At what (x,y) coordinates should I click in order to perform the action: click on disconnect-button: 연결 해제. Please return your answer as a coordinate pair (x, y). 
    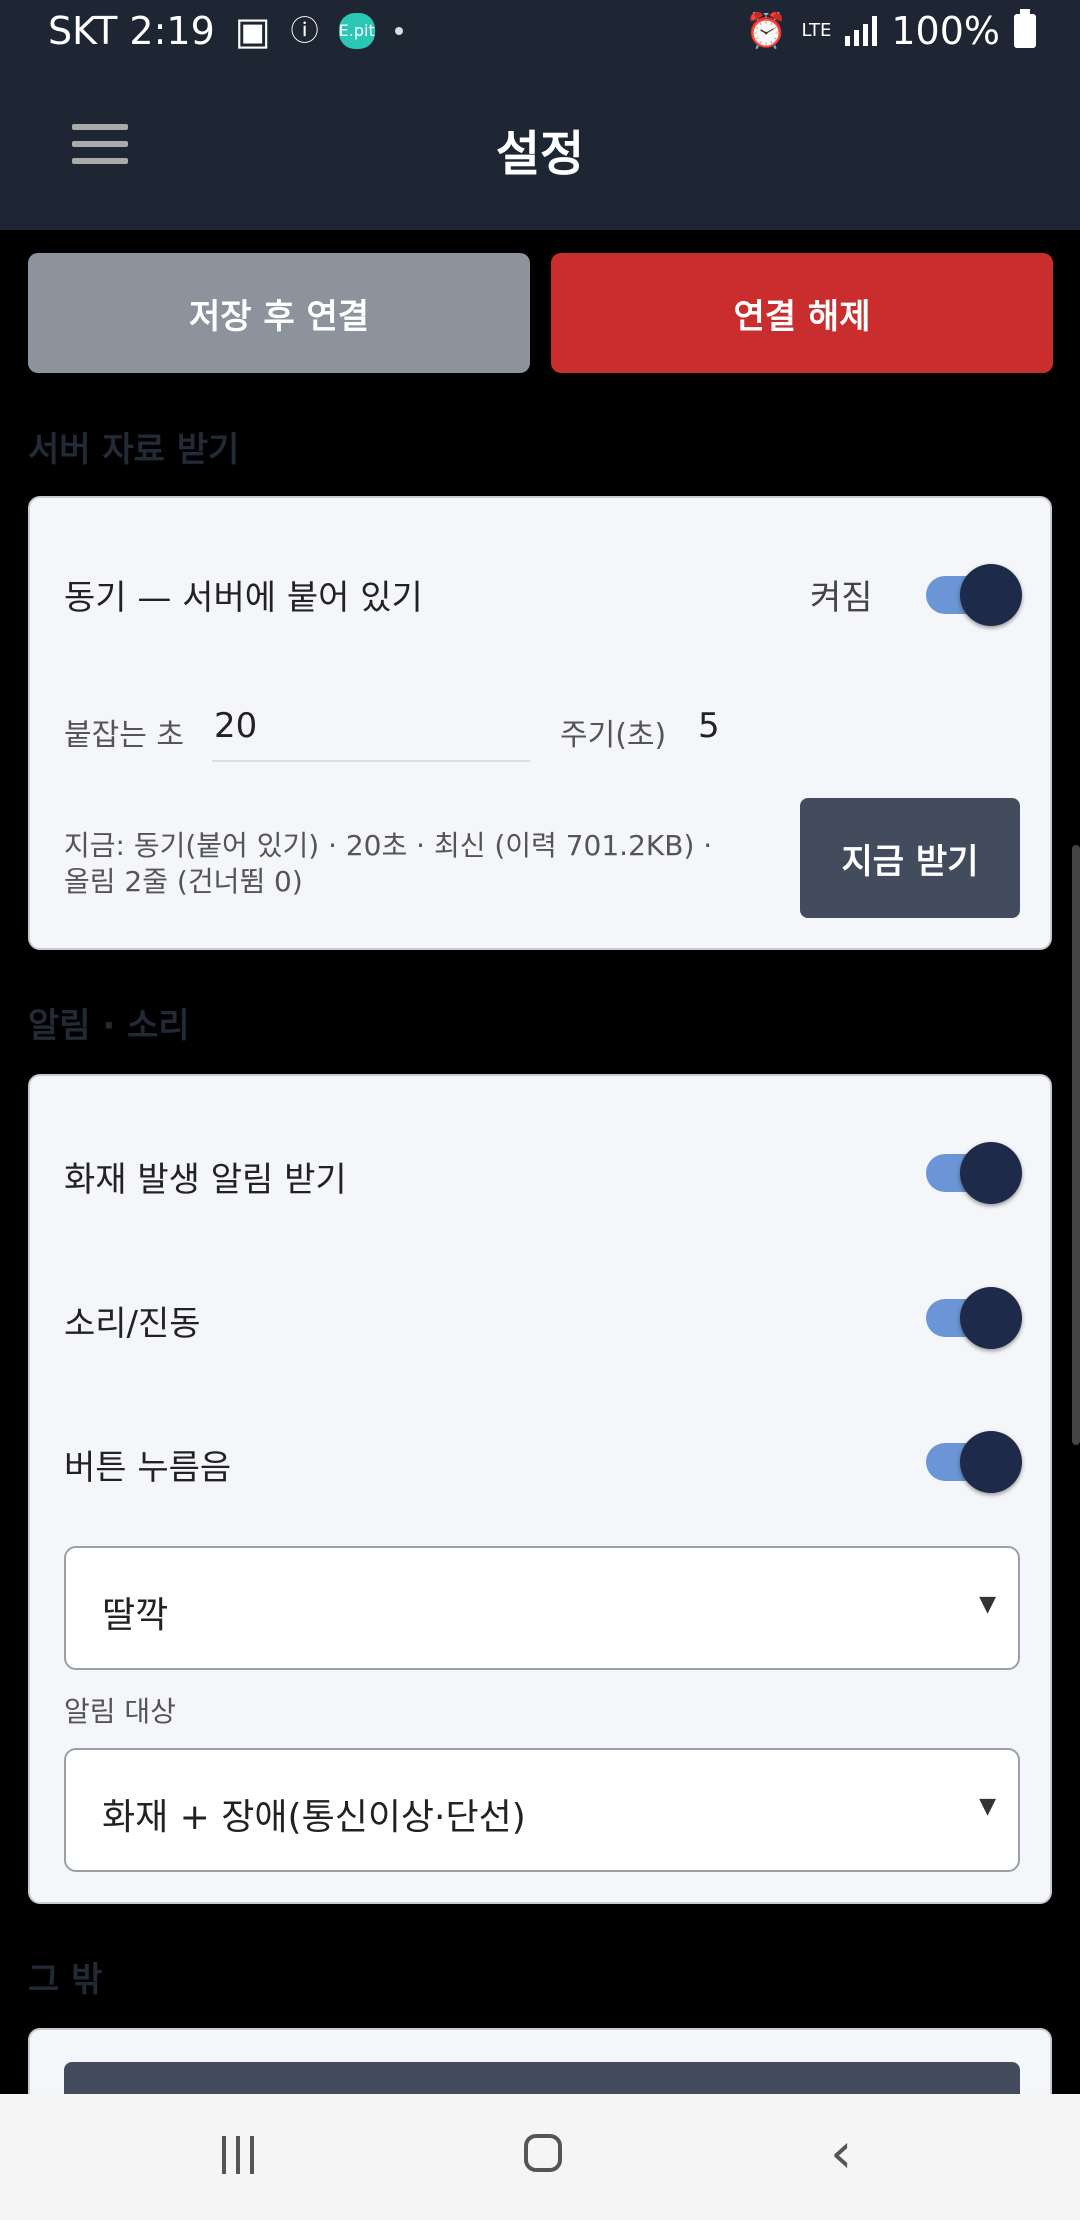
    Looking at the image, I should click on (802, 313).